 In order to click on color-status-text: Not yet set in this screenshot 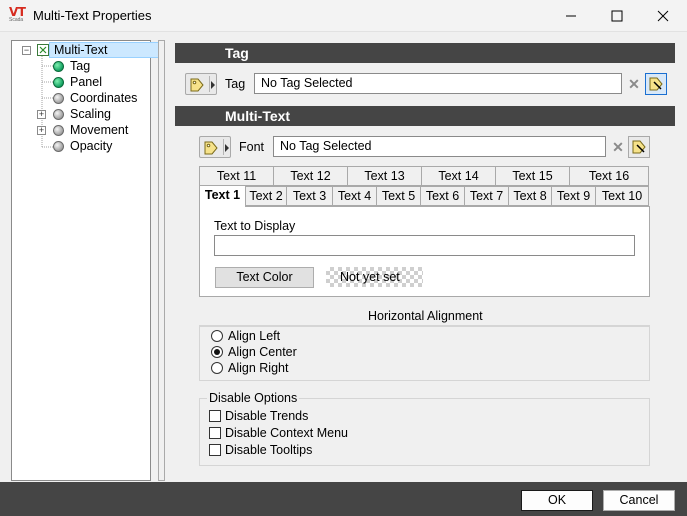, I will do `click(370, 277)`.